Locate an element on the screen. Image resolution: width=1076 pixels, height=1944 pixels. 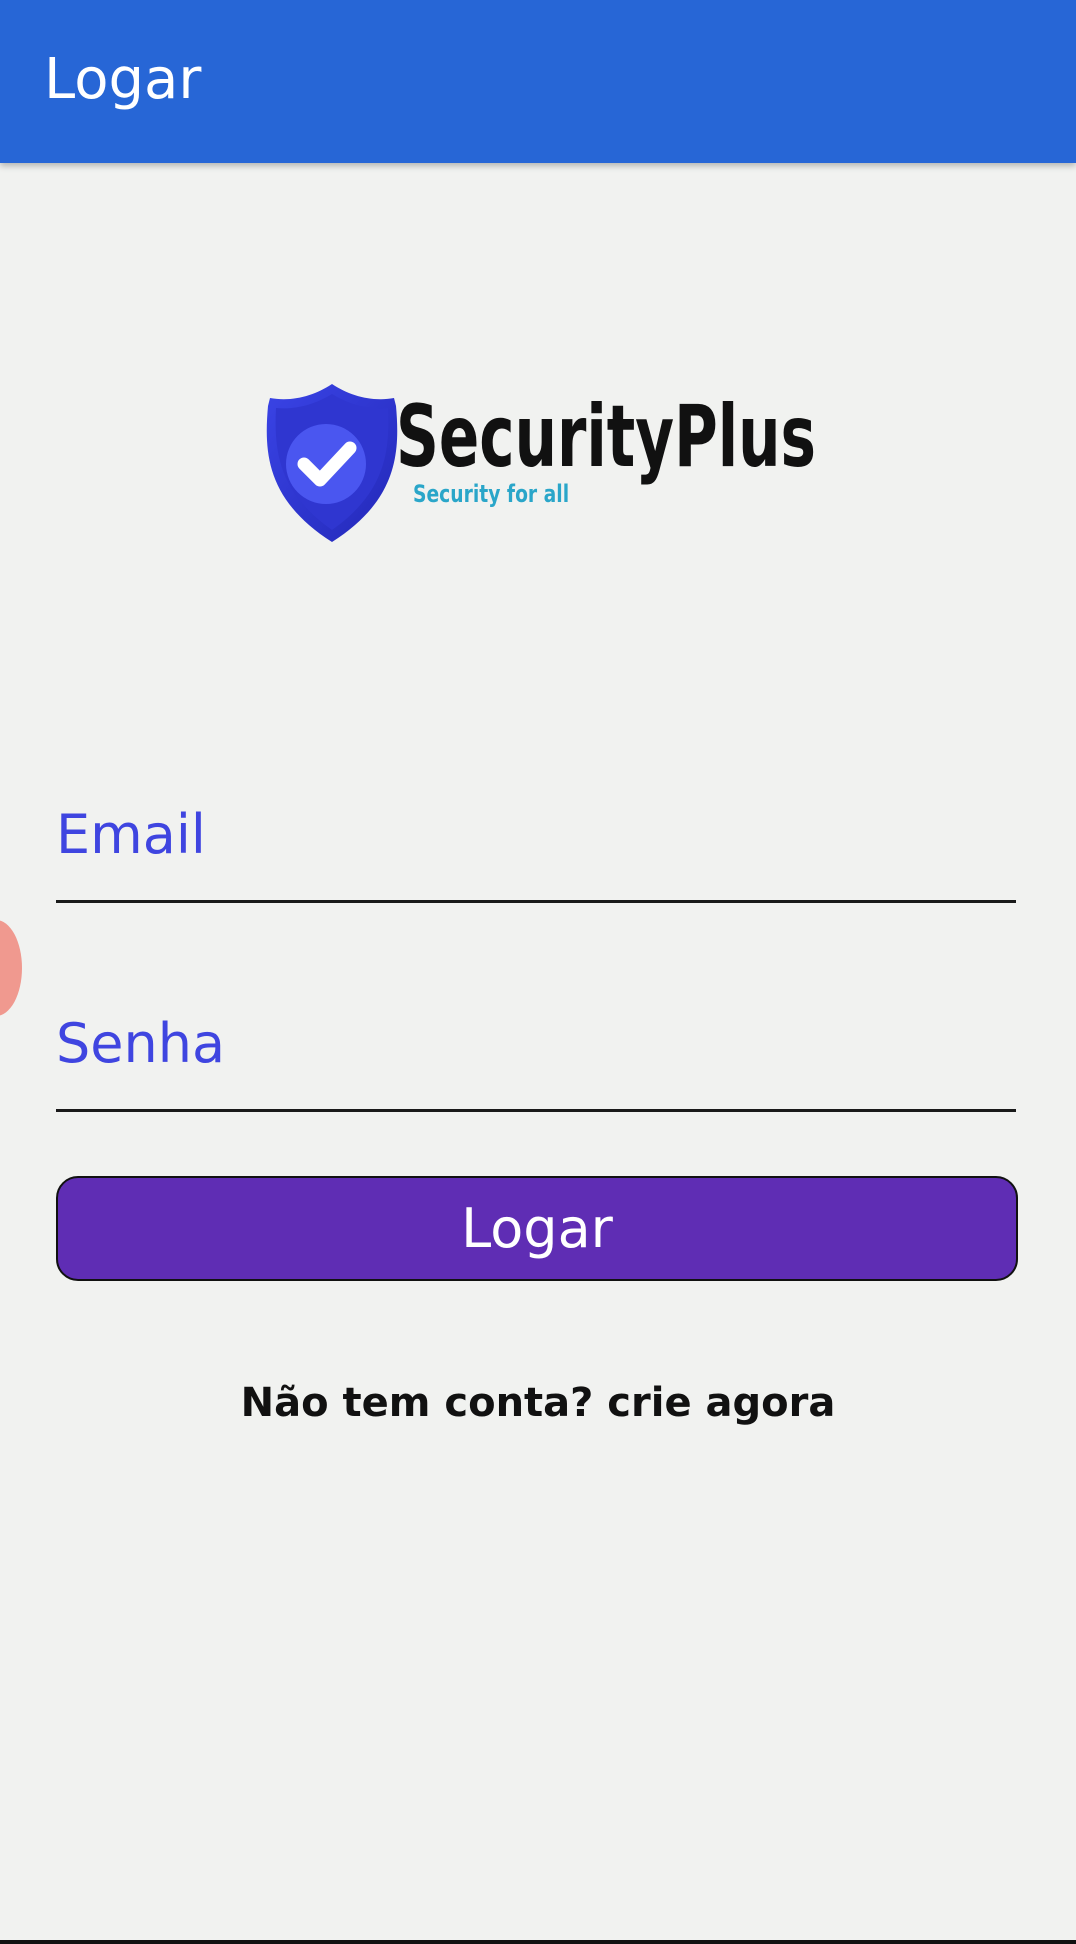
brand-wordmark: SecurityPlus is located at coordinates (606, 437).